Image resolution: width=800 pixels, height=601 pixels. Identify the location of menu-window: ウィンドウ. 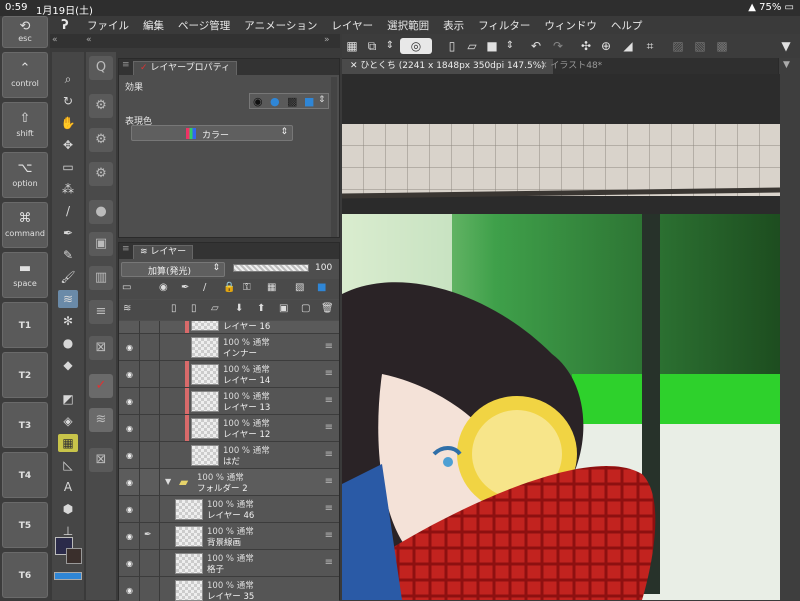
(570, 25).